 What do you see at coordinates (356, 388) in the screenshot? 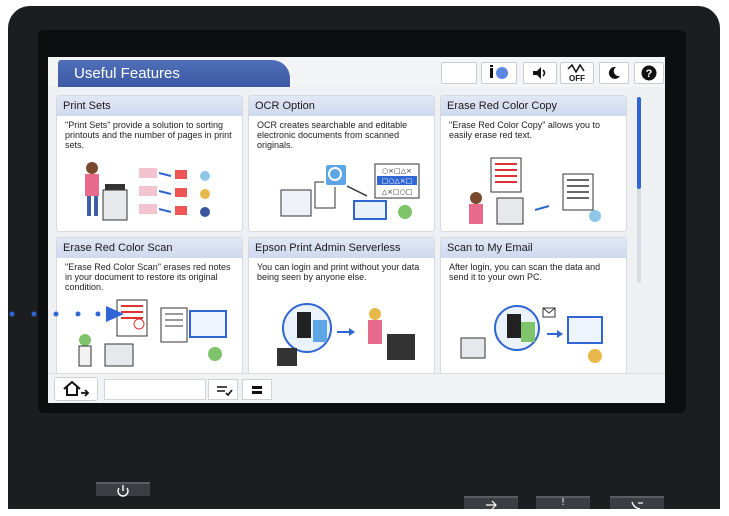
I see `bottom-bar` at bounding box center [356, 388].